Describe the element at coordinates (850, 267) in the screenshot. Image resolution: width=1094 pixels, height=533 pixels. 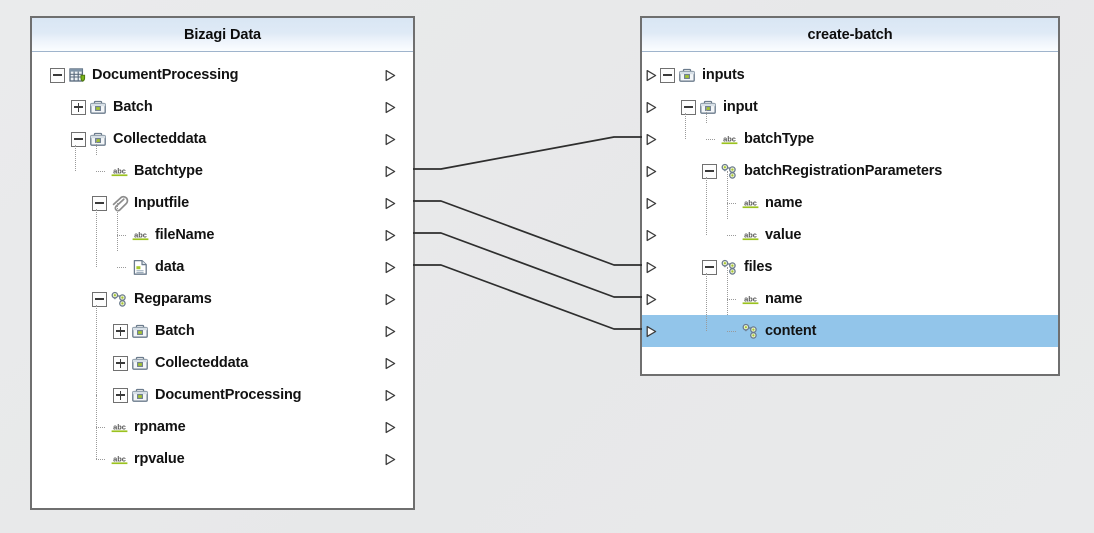
I see `tree-row: files` at that location.